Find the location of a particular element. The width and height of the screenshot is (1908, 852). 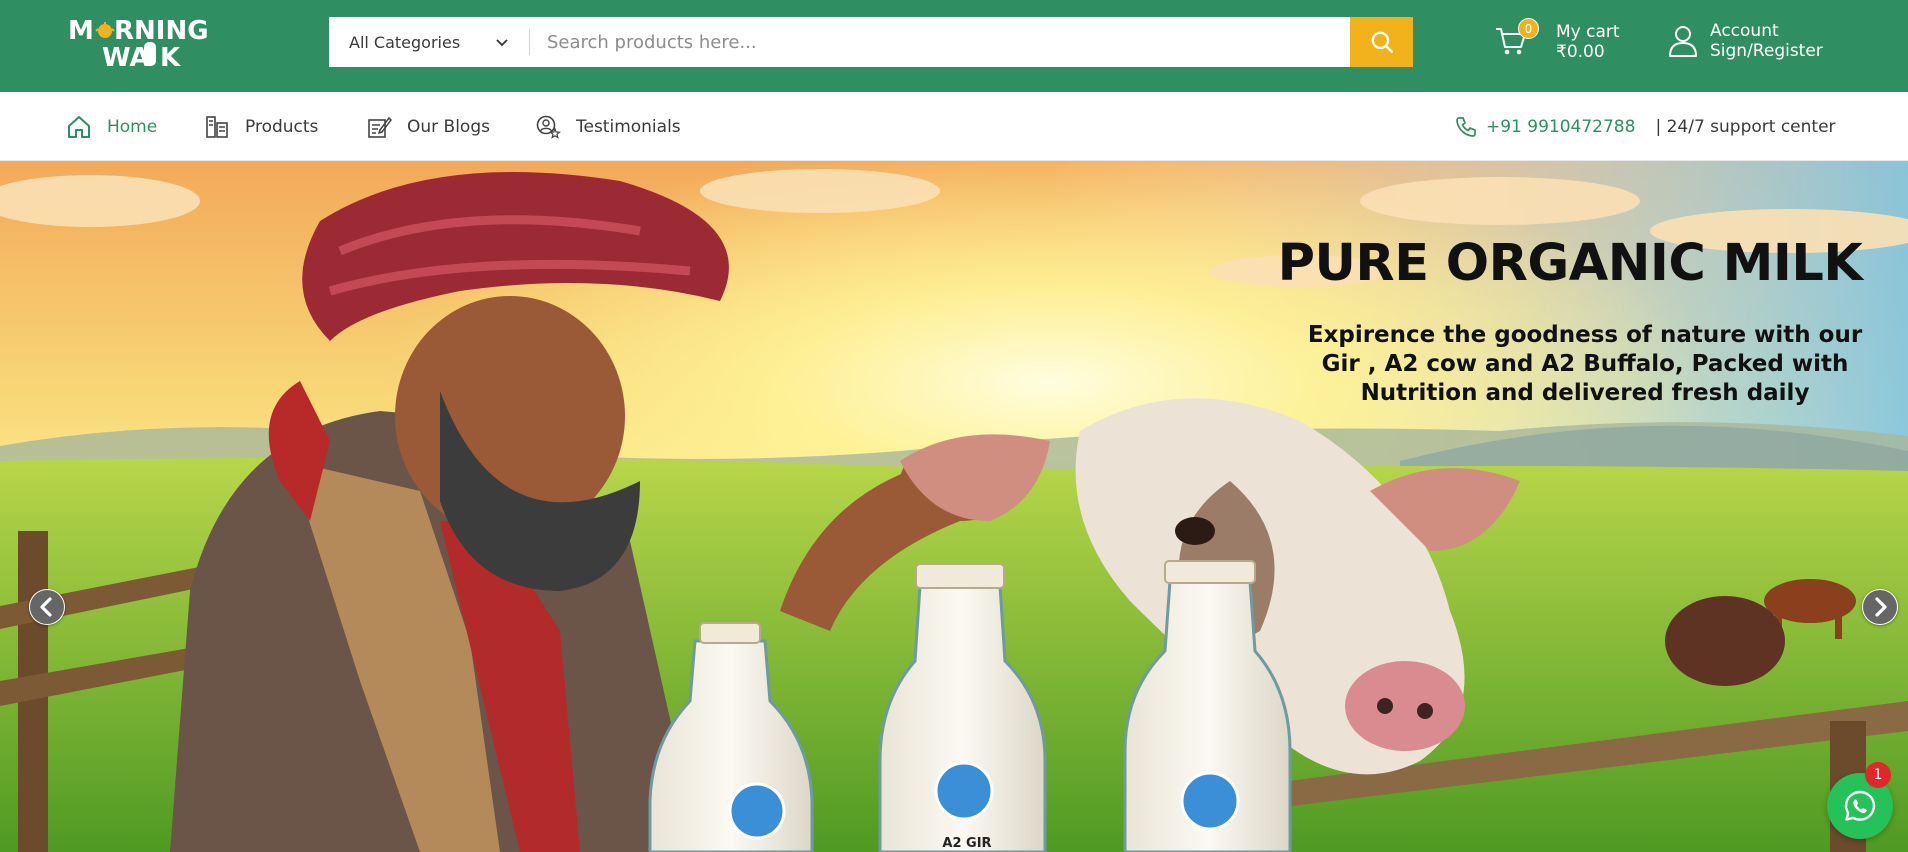

carousel-next-button is located at coordinates (1880, 607).